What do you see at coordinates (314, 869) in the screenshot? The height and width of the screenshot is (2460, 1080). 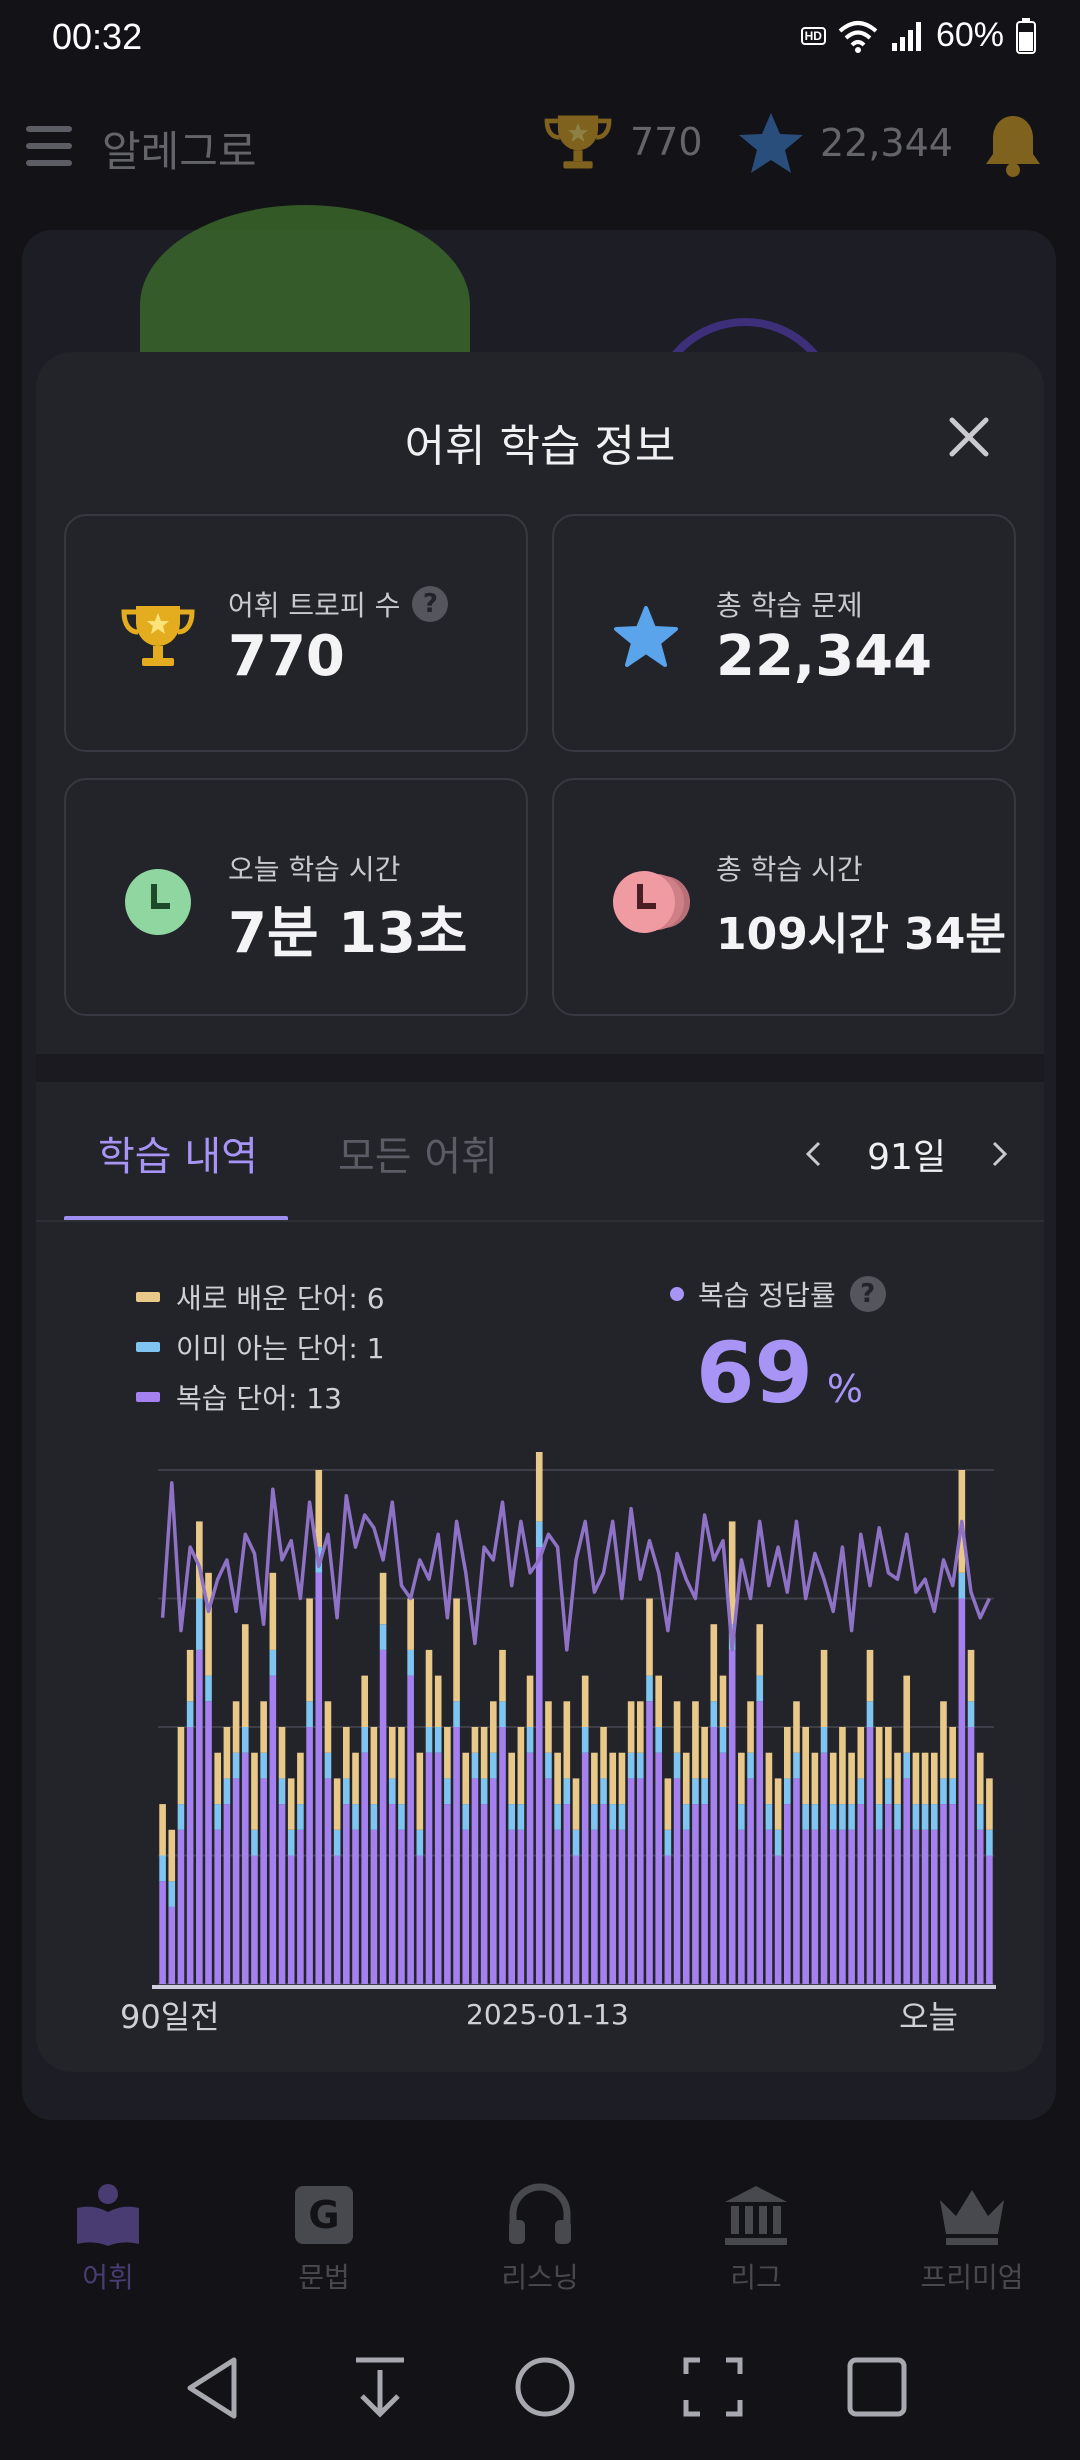 I see `today-time-label: 오늘 학습 시간` at bounding box center [314, 869].